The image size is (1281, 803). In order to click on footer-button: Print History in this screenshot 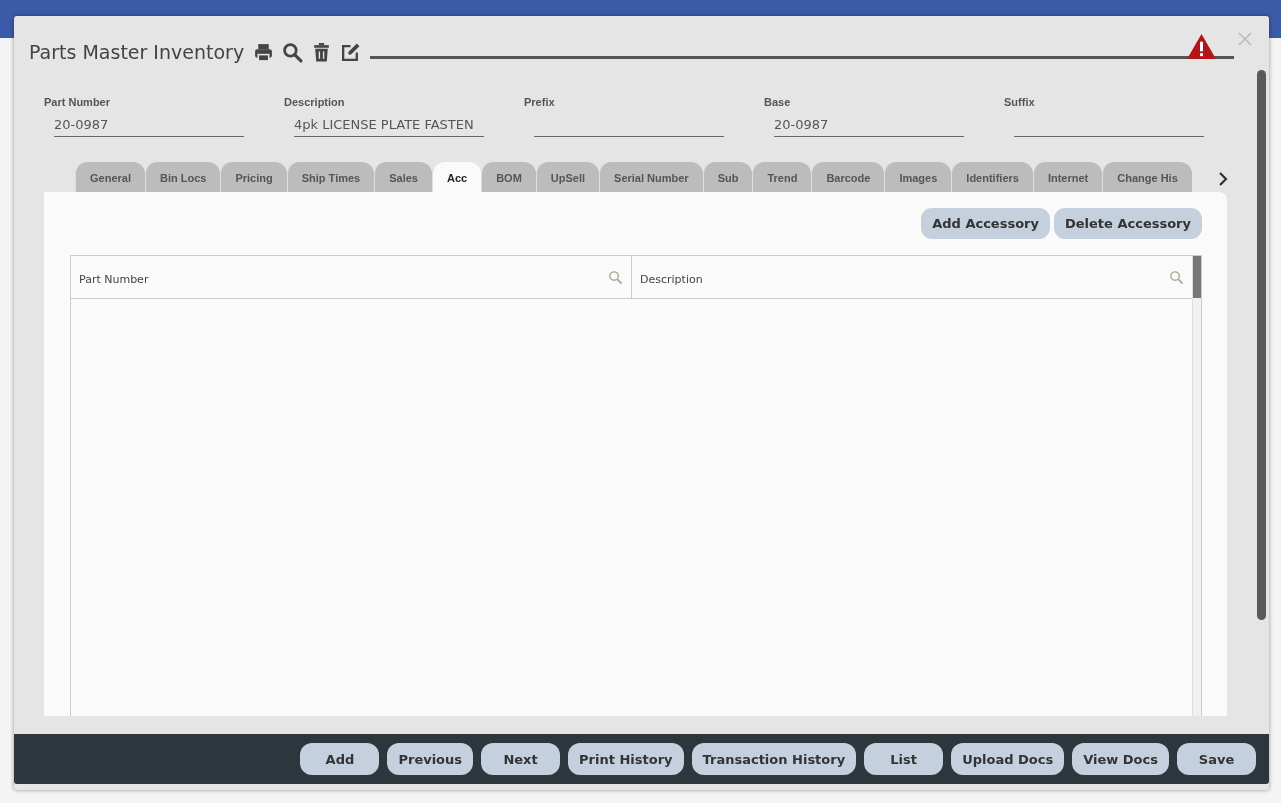, I will do `click(626, 759)`.